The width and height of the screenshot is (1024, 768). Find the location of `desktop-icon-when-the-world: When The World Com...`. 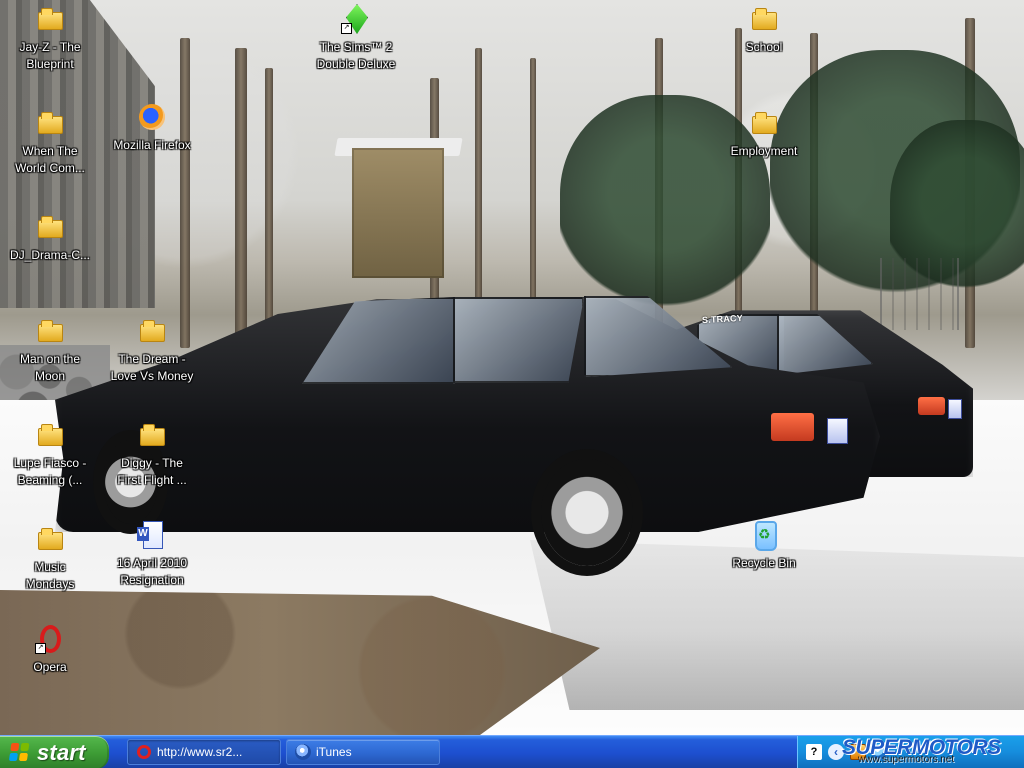

desktop-icon-when-the-world: When The World Com... is located at coordinates (50, 142).